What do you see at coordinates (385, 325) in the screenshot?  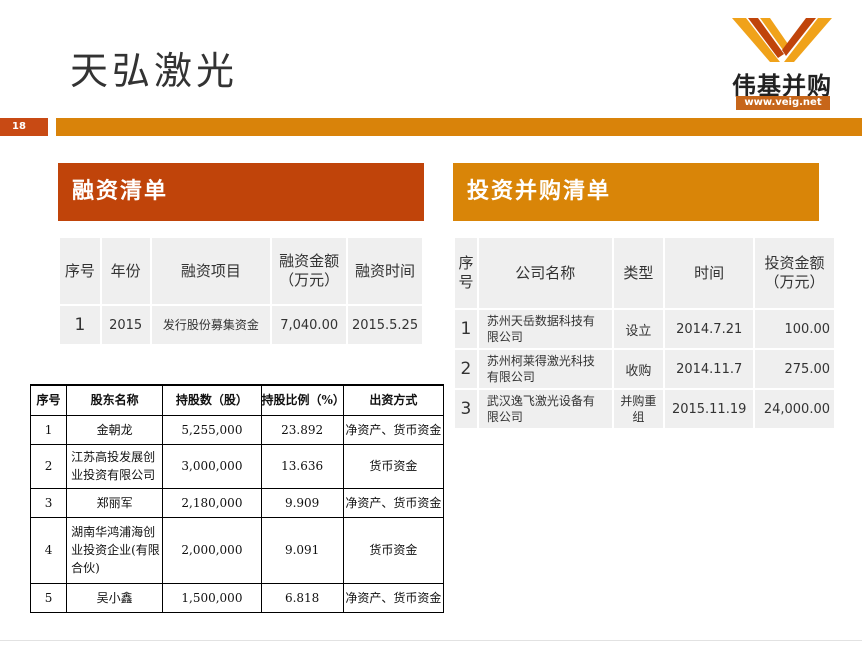 I see `financing-date: 2015.5.25` at bounding box center [385, 325].